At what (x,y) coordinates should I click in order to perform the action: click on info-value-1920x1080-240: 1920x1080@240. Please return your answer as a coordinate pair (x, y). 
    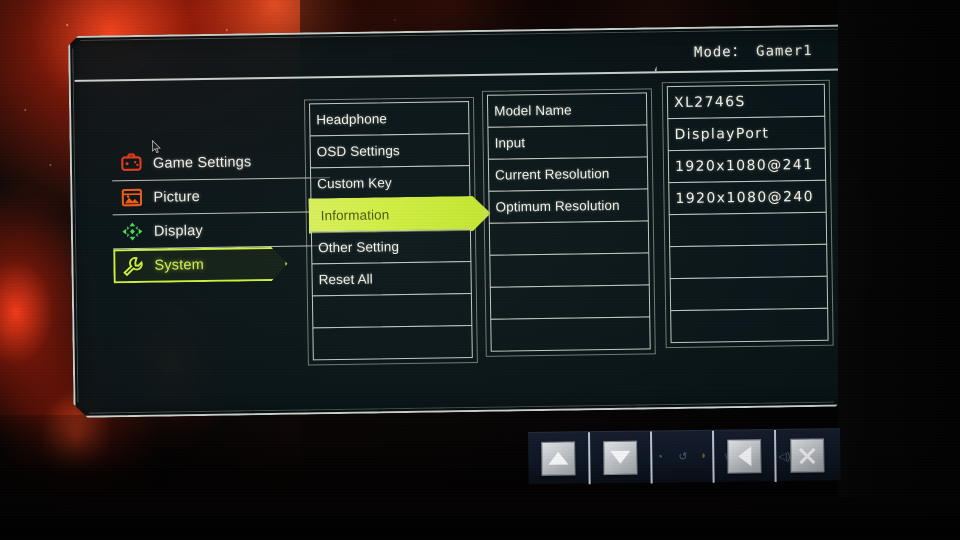
    Looking at the image, I should click on (747, 197).